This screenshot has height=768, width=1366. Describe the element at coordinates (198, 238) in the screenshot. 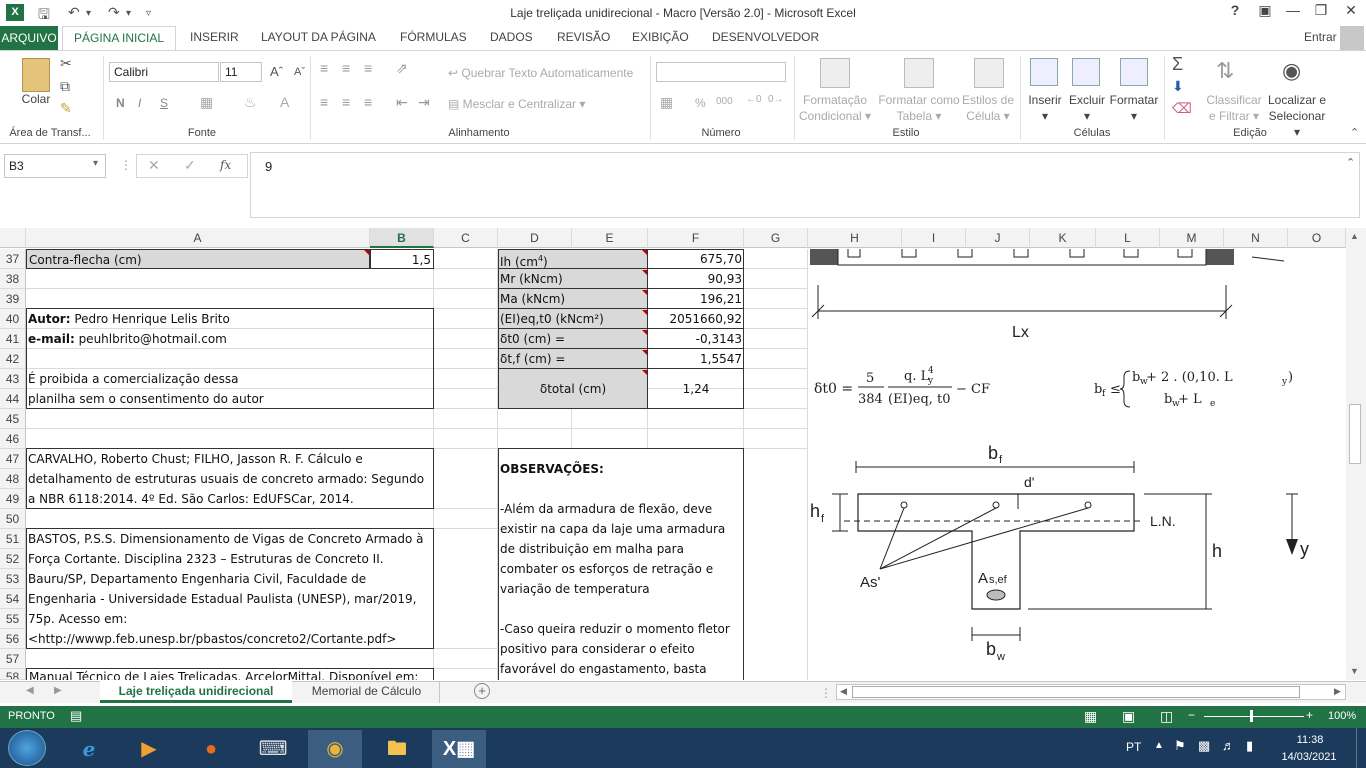

I see `column-header-a: A` at that location.